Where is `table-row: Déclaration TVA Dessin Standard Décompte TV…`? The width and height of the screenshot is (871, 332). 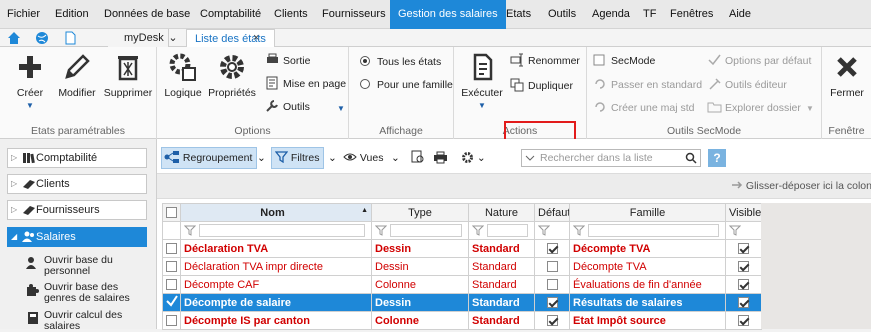
table-row: Déclaration TVA Dessin Standard Décompte TV… is located at coordinates (462, 248).